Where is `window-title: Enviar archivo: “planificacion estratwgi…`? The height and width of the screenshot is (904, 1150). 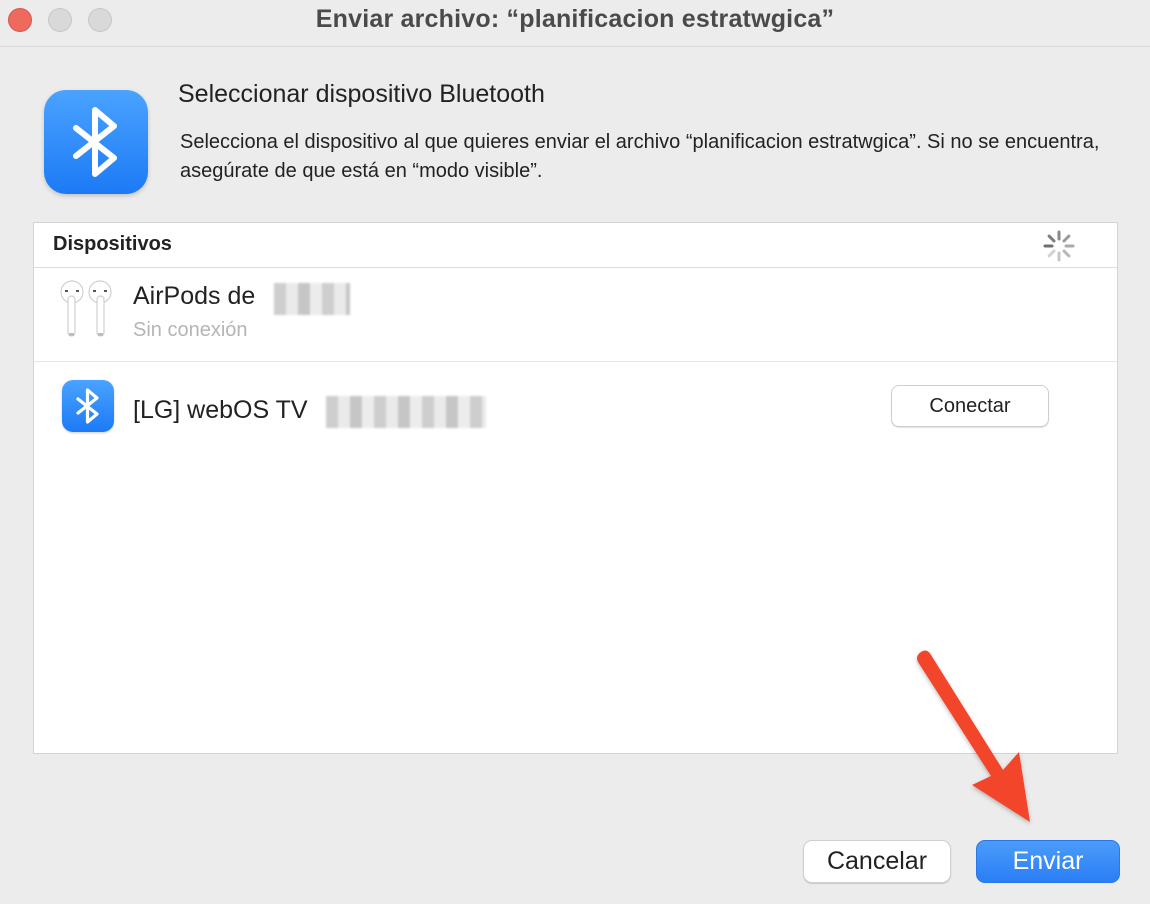 window-title: Enviar archivo: “planificacion estratwgi… is located at coordinates (575, 19).